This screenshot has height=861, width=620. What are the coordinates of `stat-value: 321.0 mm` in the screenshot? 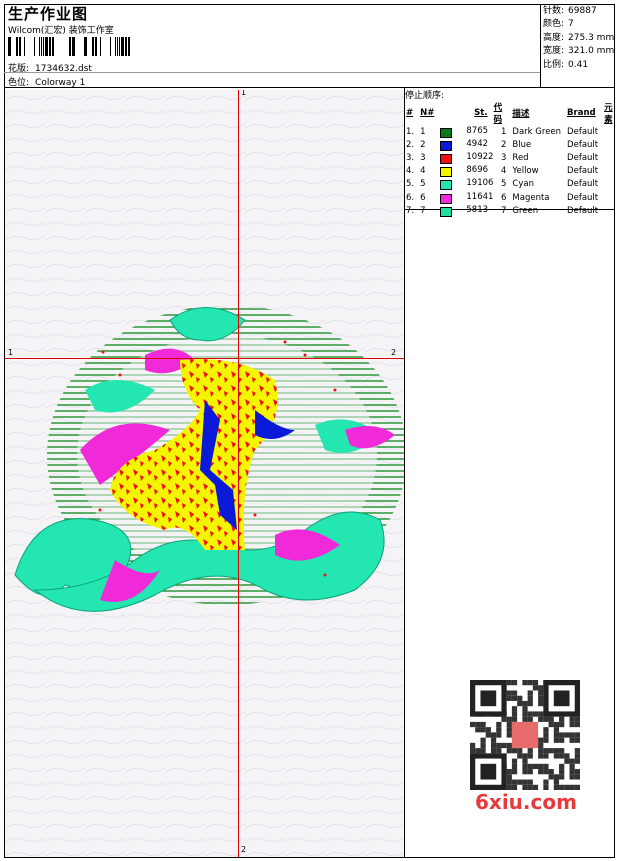 It's located at (591, 51).